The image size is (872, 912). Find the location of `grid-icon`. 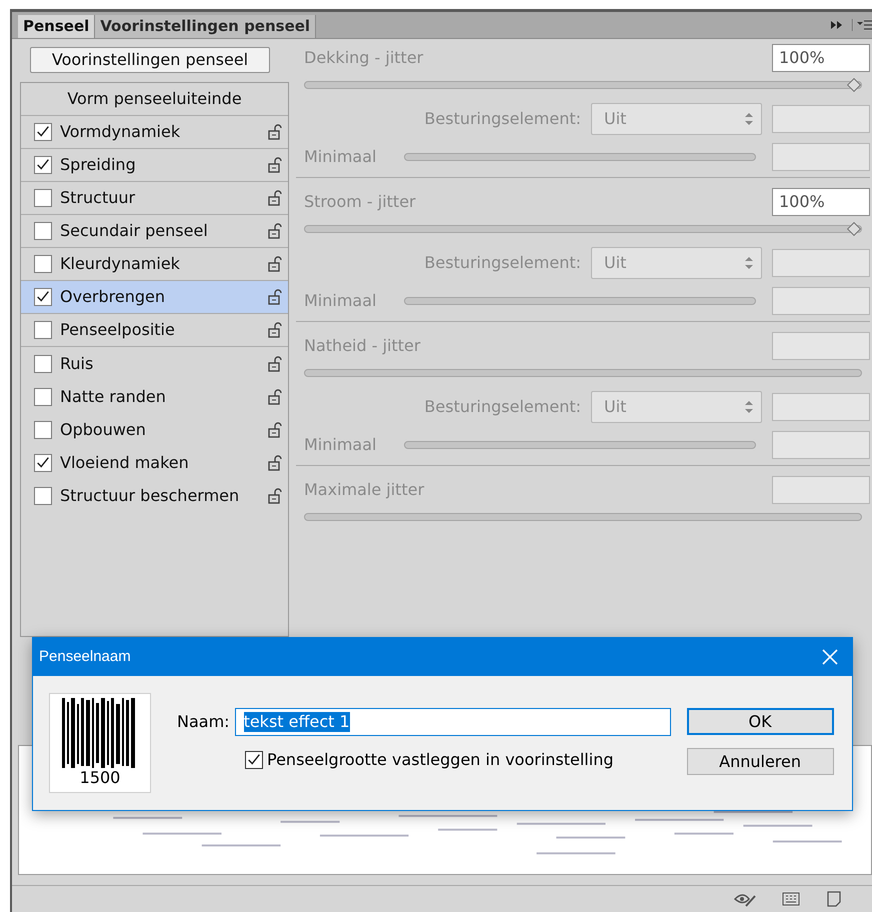

grid-icon is located at coordinates (791, 899).